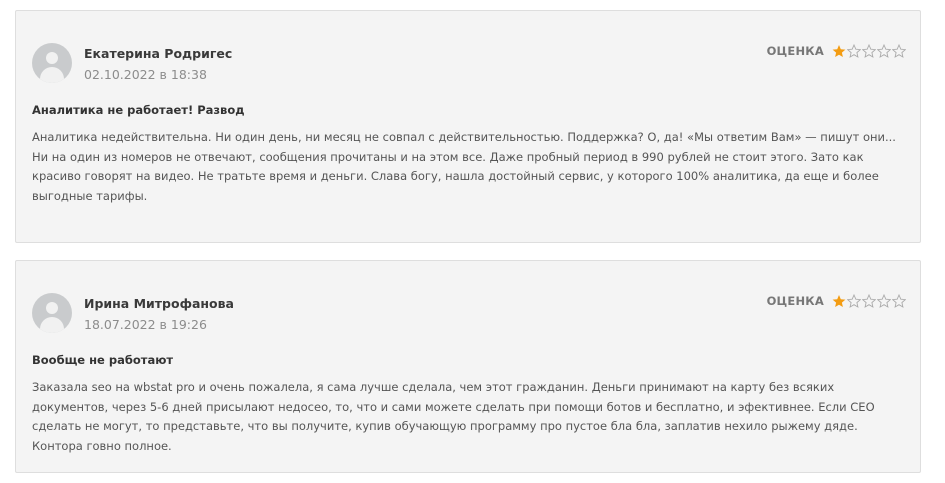 The image size is (945, 483). What do you see at coordinates (103, 360) in the screenshot?
I see `review-title: Вообще не работают` at bounding box center [103, 360].